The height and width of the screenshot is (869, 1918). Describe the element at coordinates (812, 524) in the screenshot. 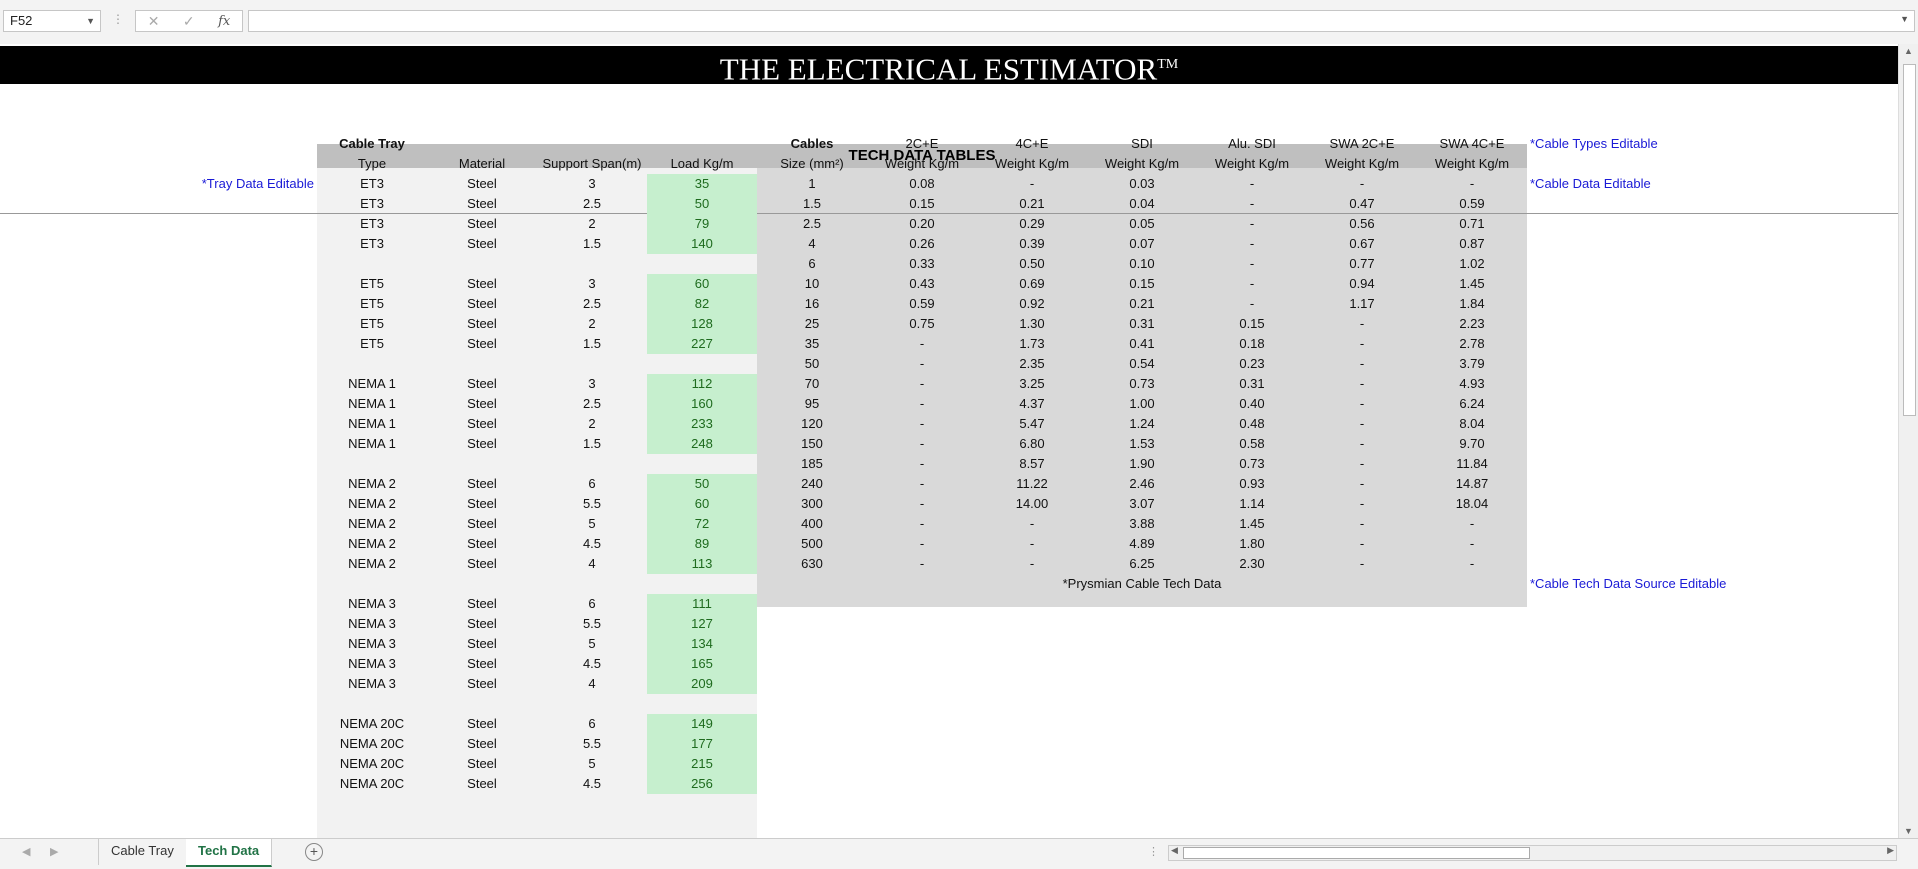

I see `cable-size-cell: 400` at that location.